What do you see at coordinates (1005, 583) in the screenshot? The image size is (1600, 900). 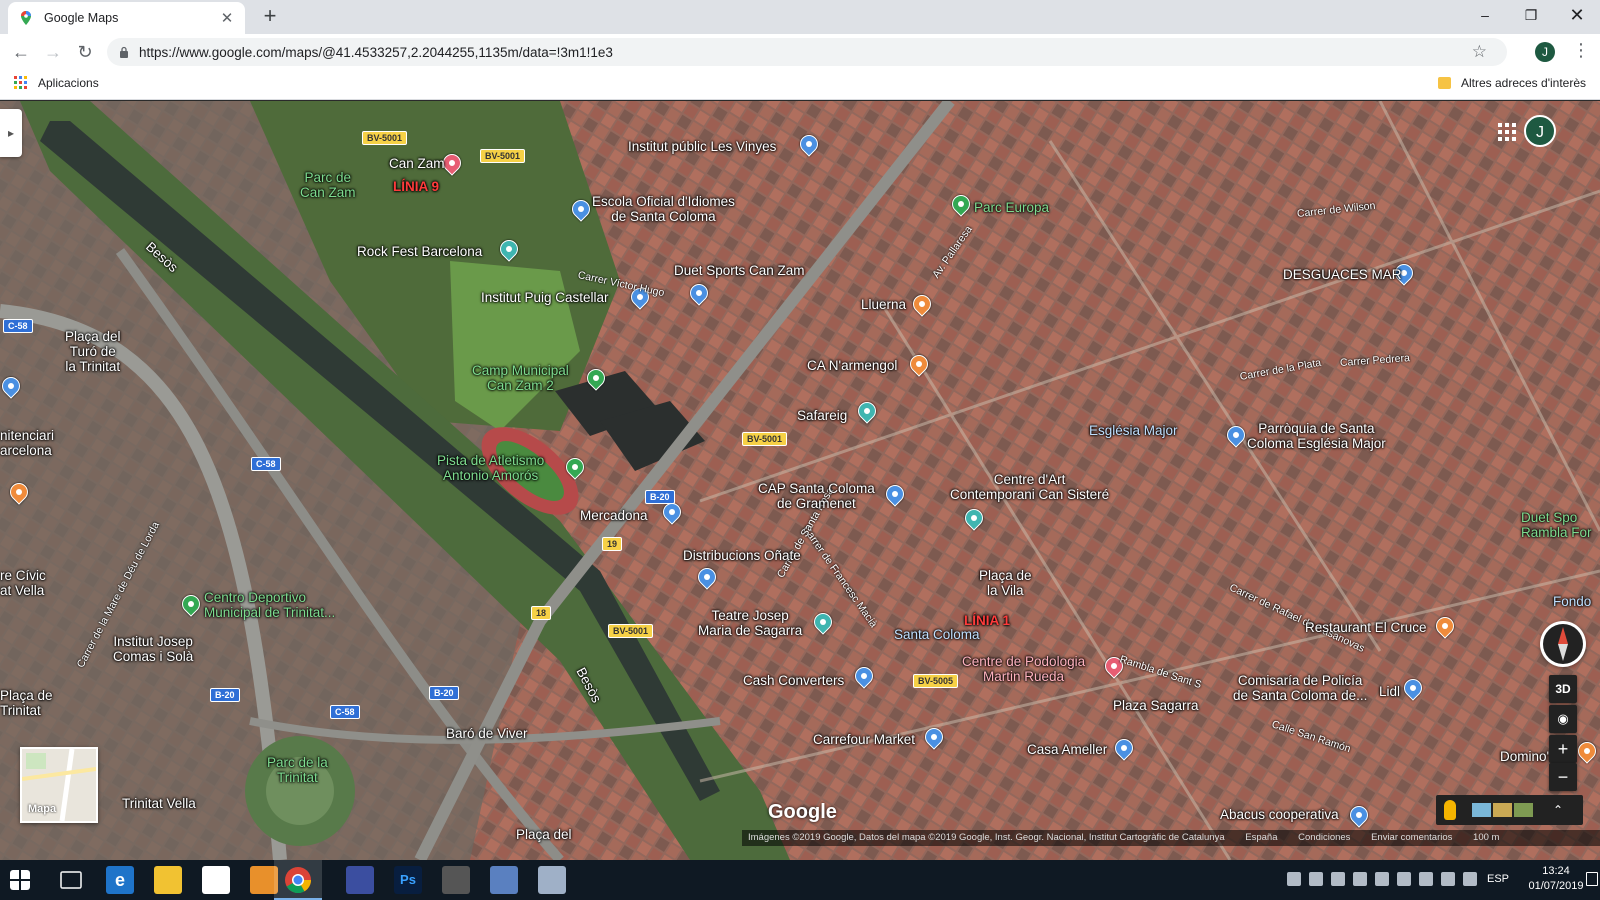 I see `map-label: Plaça de la Vila` at bounding box center [1005, 583].